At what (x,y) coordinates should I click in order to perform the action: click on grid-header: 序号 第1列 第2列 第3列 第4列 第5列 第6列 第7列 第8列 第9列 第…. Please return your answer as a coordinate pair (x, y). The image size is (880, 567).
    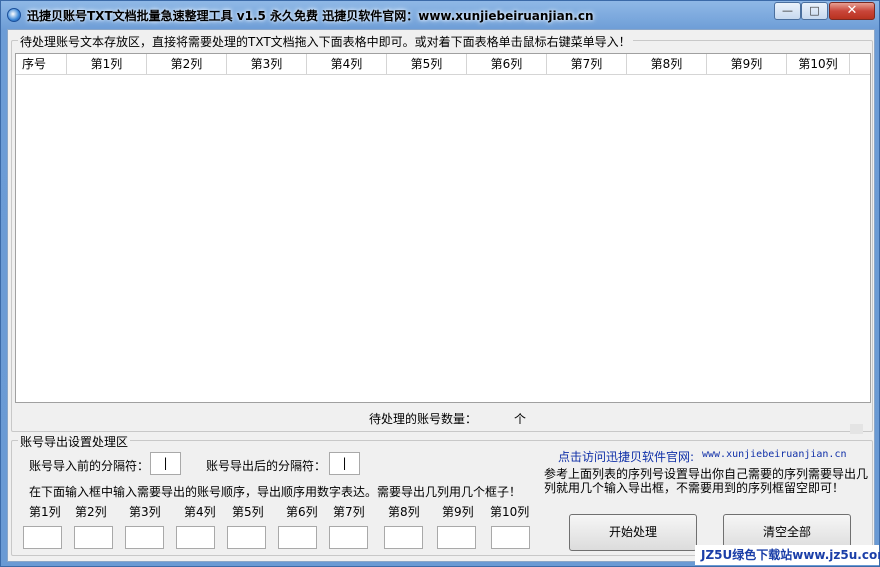
    Looking at the image, I should click on (443, 64).